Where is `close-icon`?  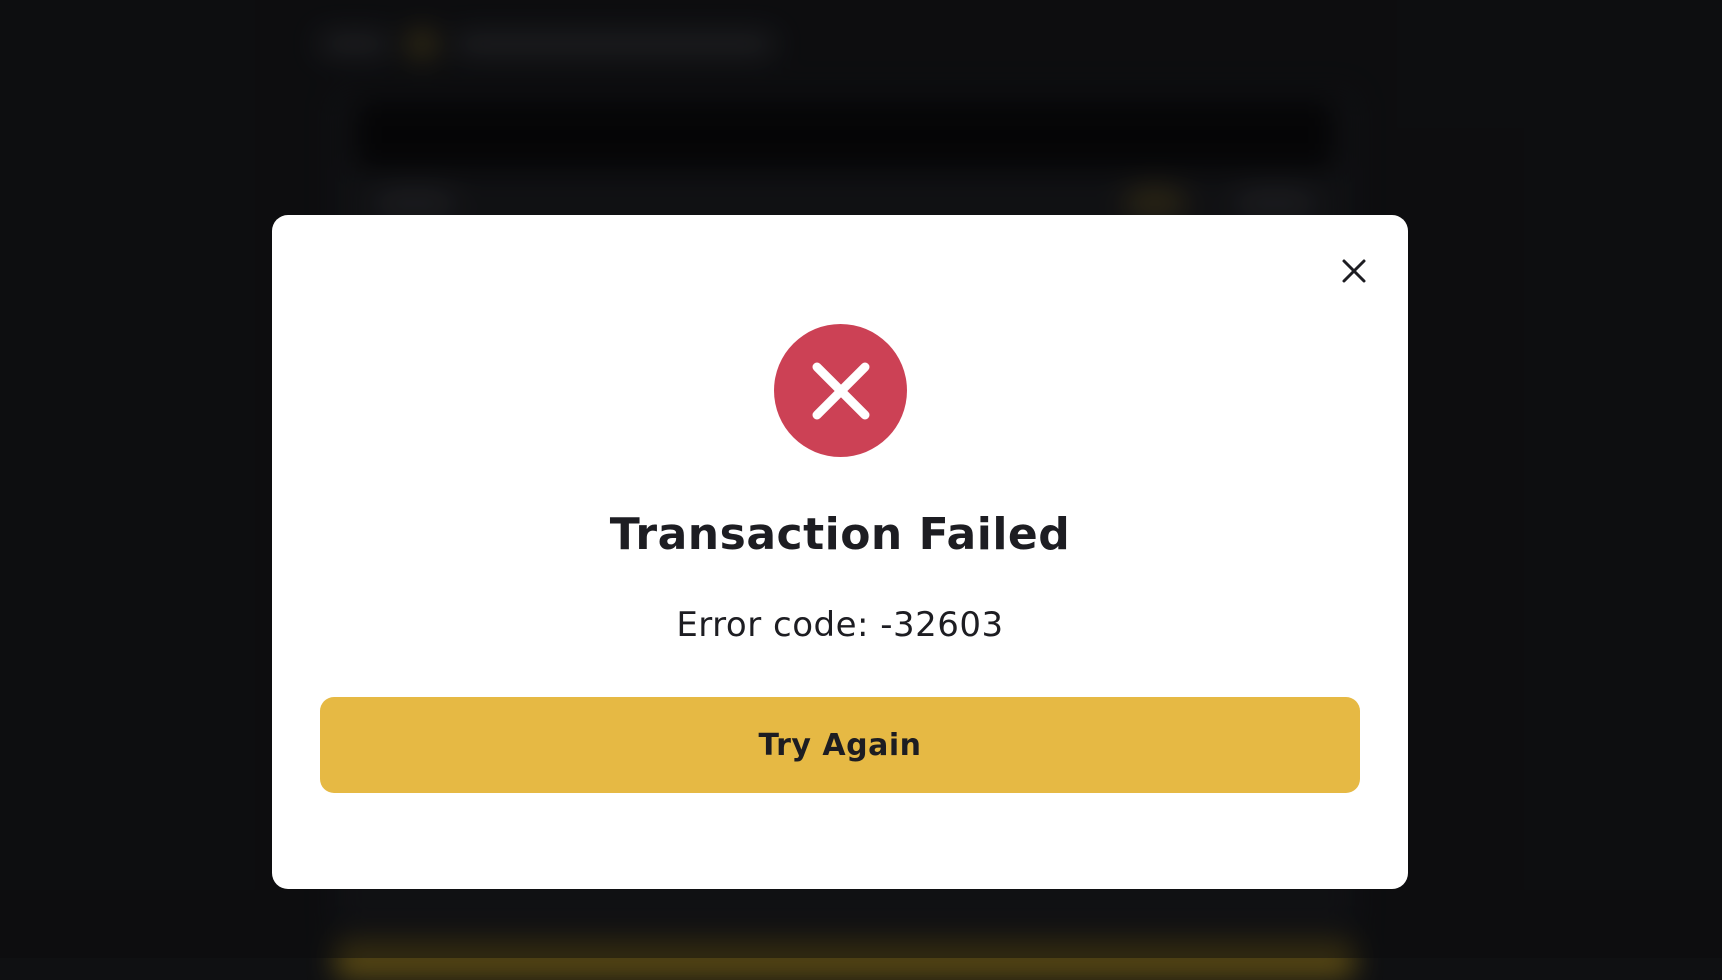
close-icon is located at coordinates (1354, 271).